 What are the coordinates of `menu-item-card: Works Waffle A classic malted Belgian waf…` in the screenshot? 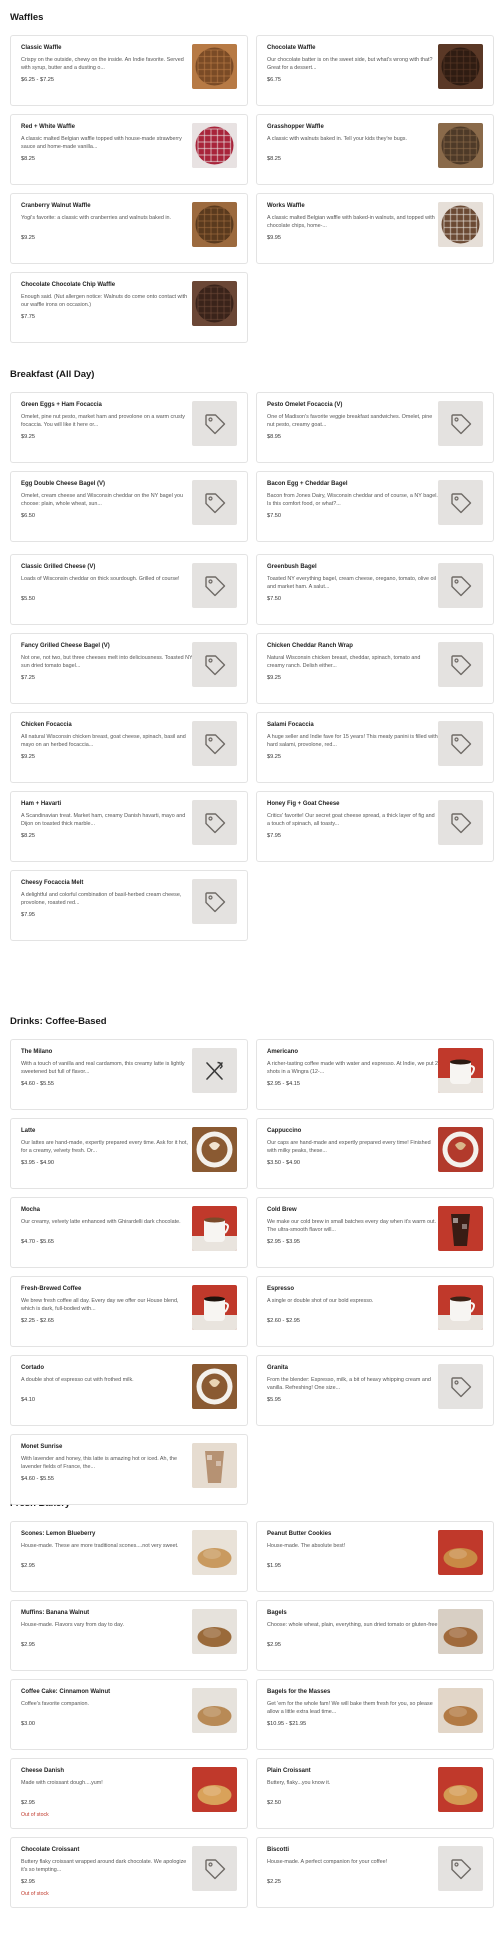 It's located at (375, 228).